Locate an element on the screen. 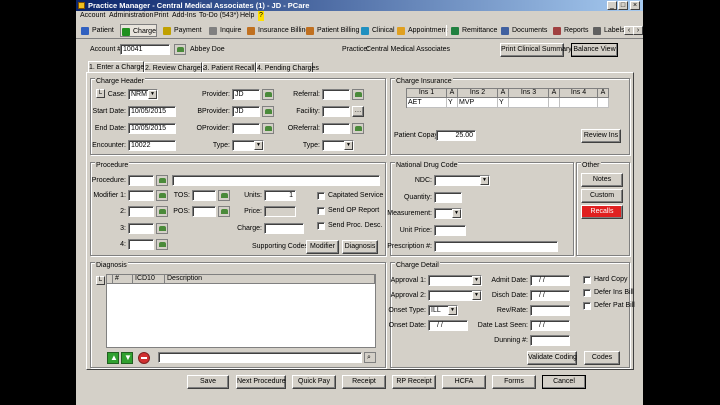 This screenshot has height=405, width=720. ins2-cell: MVP is located at coordinates (478, 103).